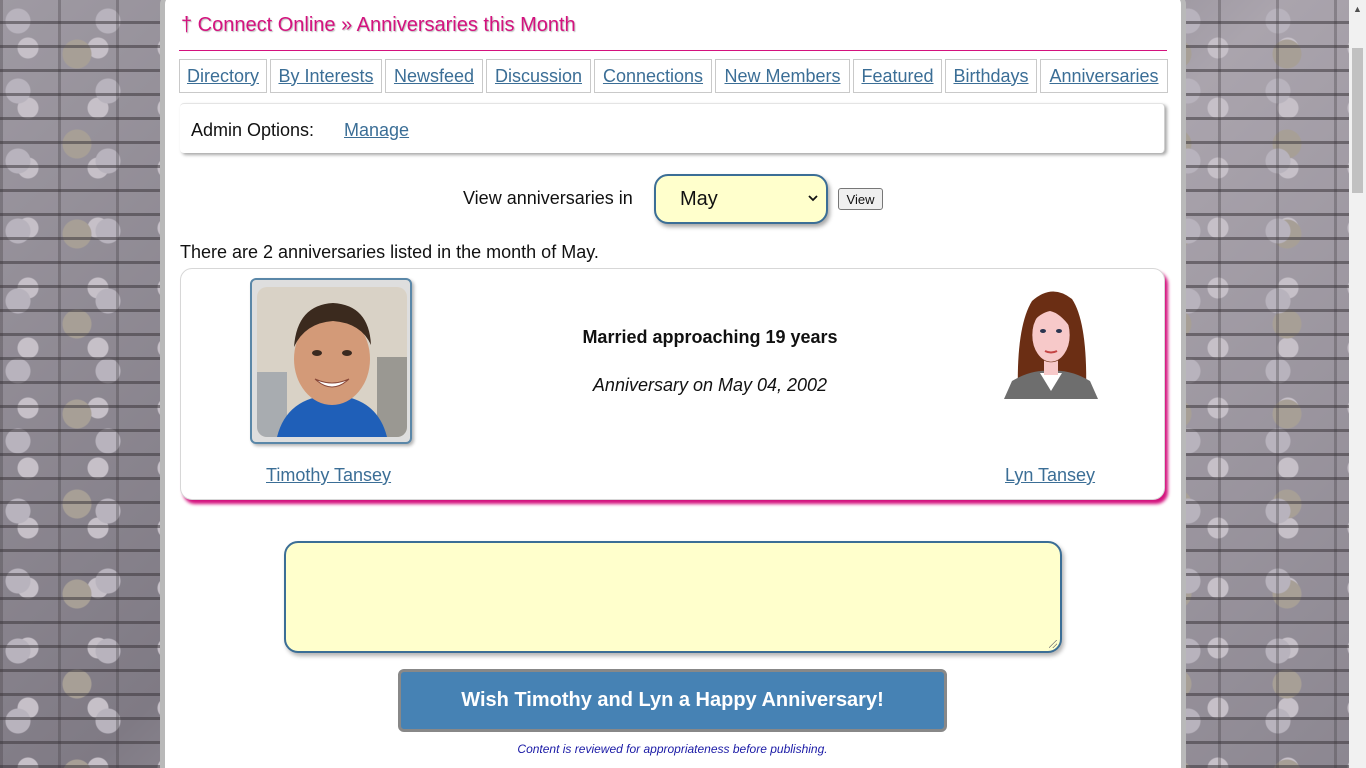 This screenshot has width=1366, height=768. Describe the element at coordinates (860, 199) in the screenshot. I see `view-button: View` at that location.